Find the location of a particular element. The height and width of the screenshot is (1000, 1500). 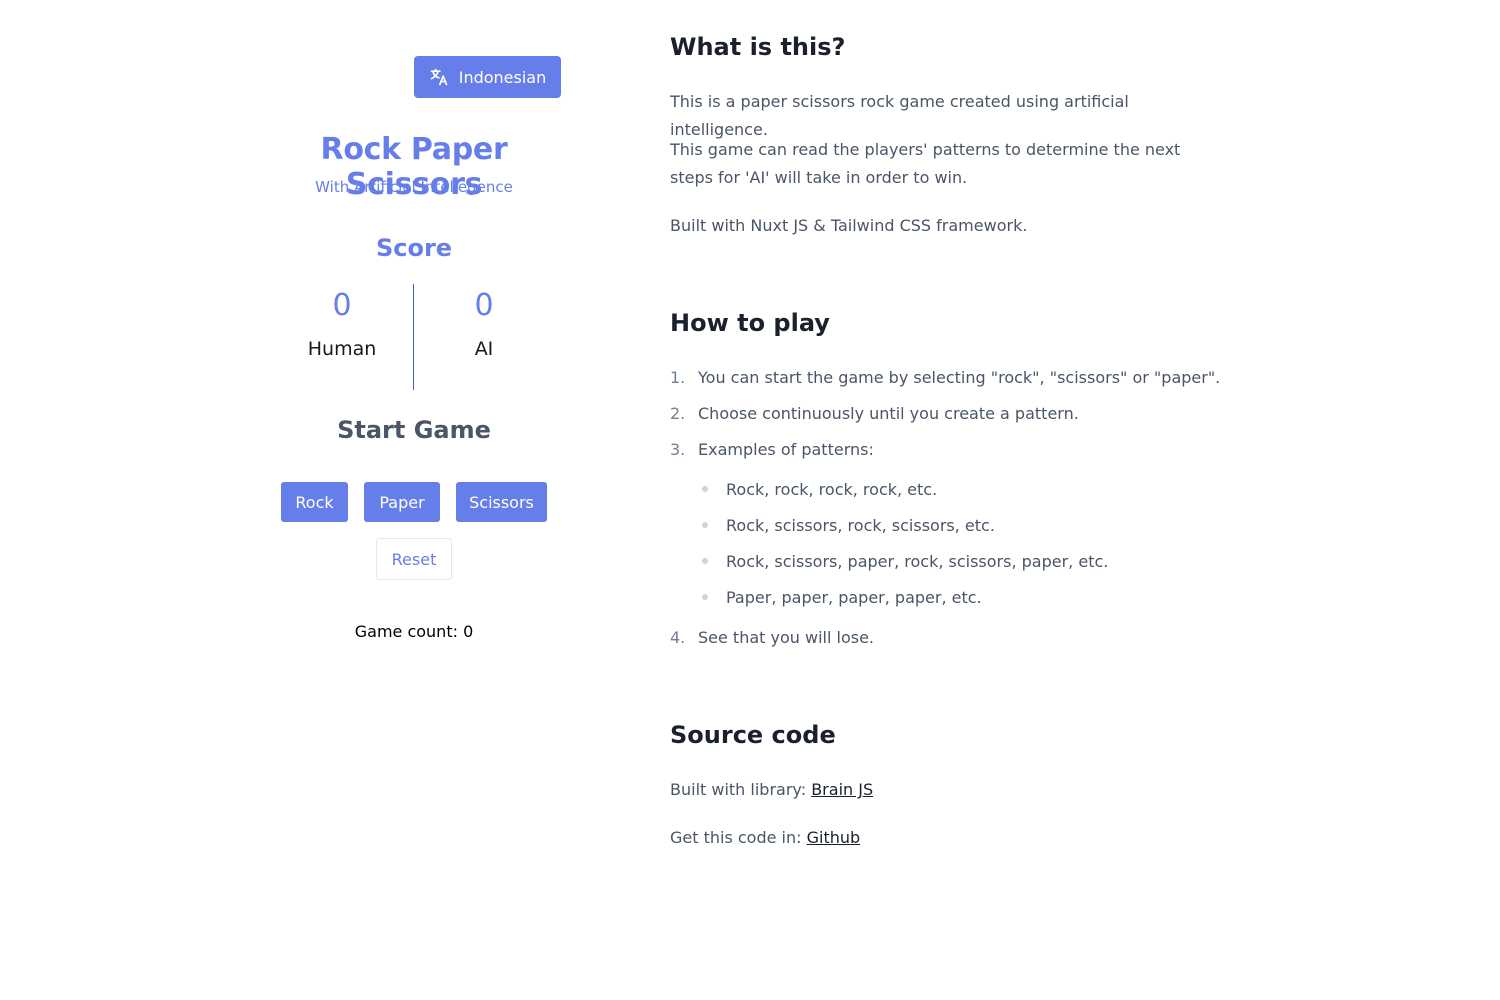

brain-js-link: Brain JS is located at coordinates (842, 789).